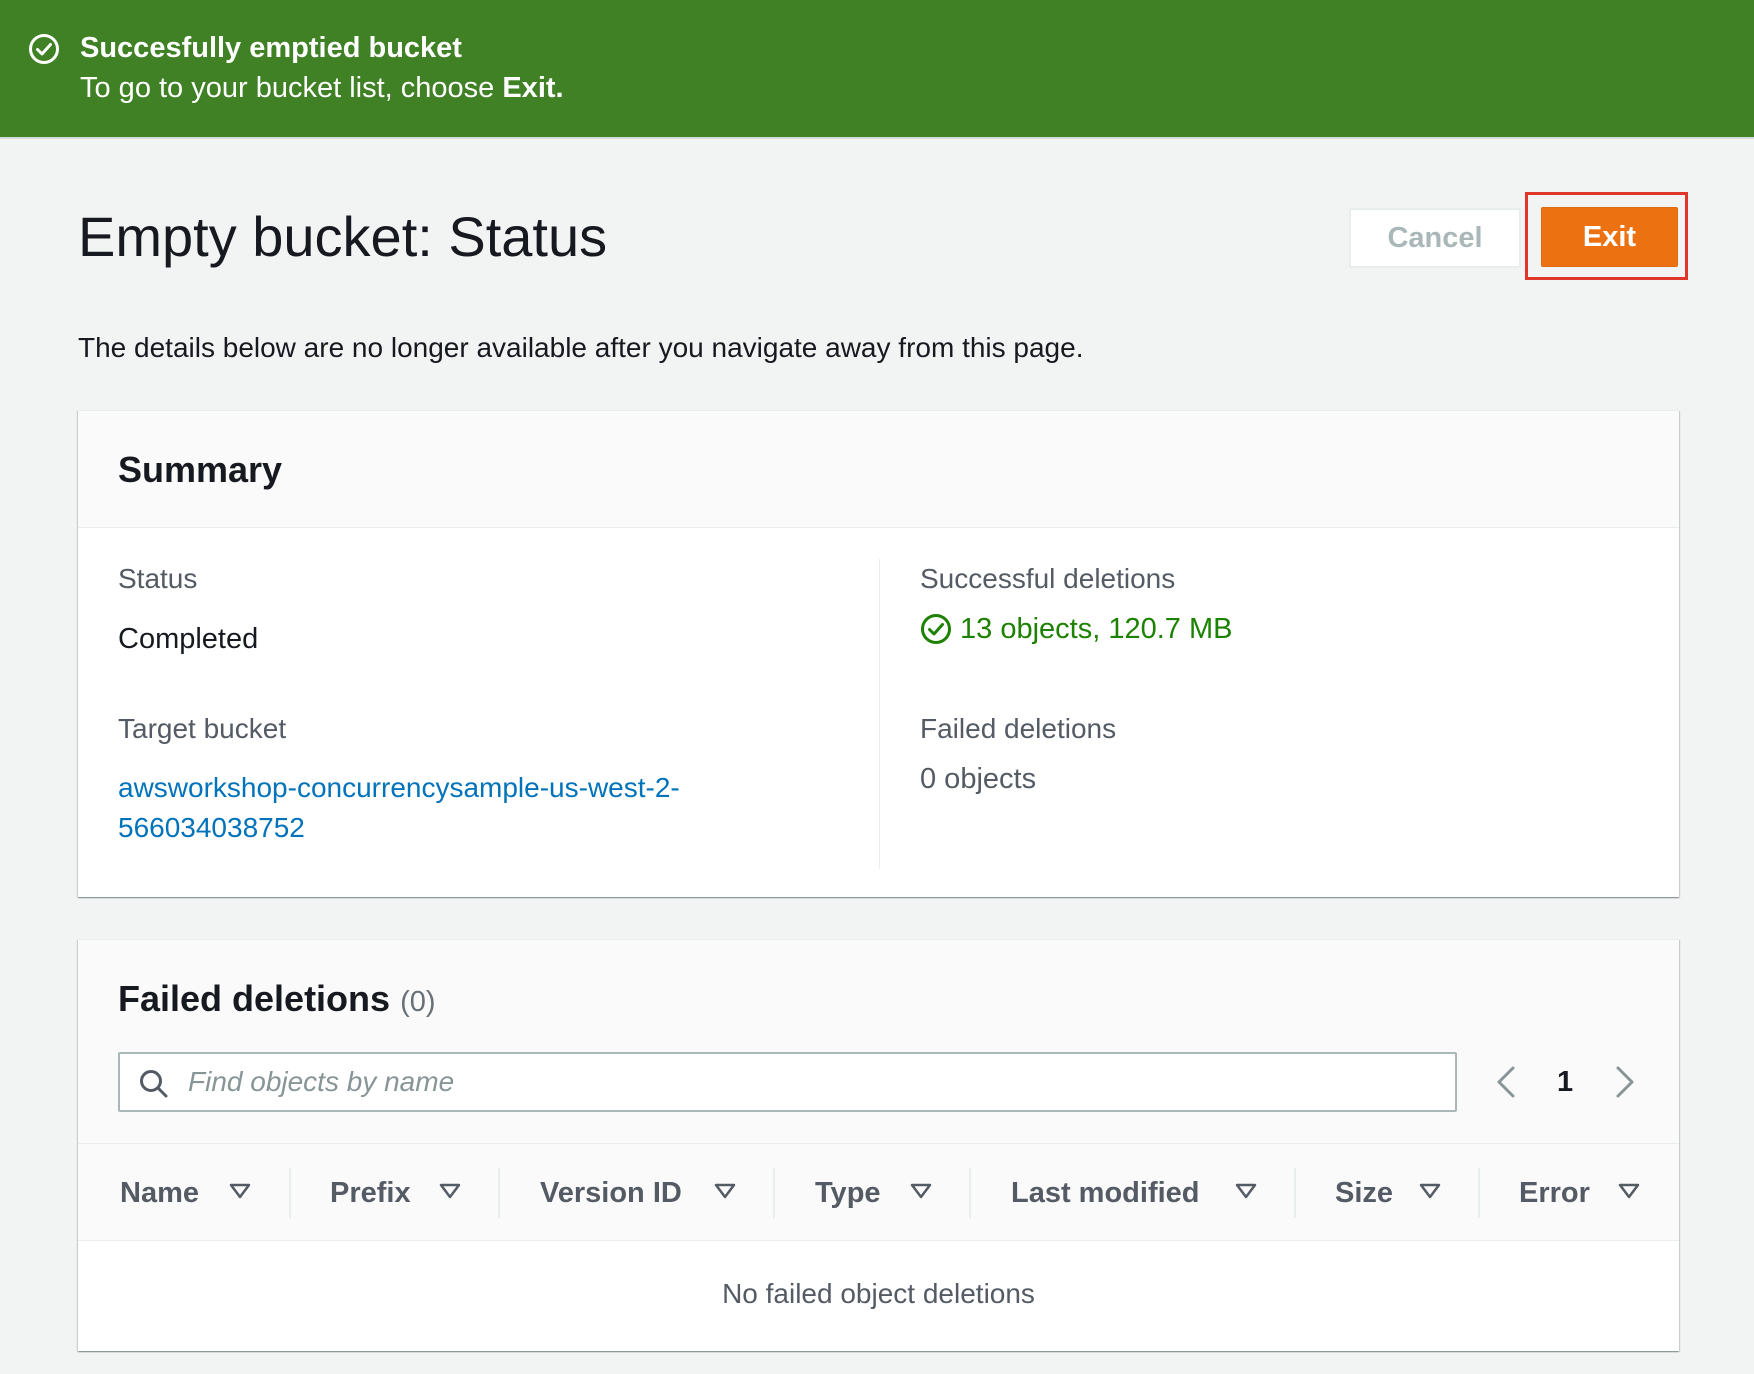 This screenshot has height=1374, width=1754. Describe the element at coordinates (1018, 728) in the screenshot. I see `failed-deletions-label: Failed deletions` at that location.